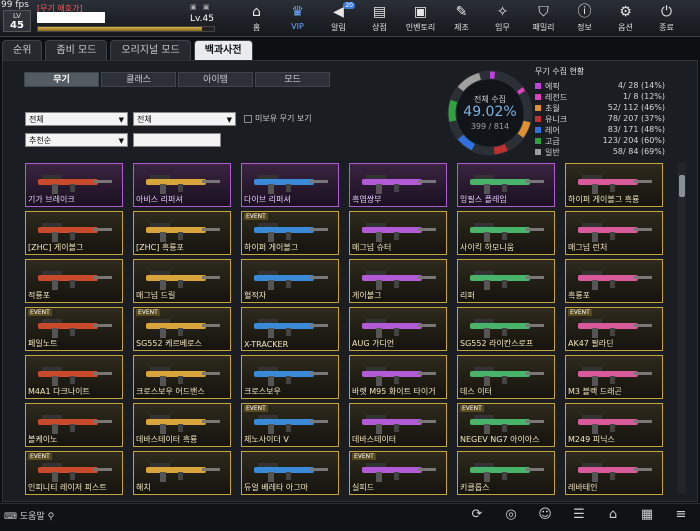  I want to click on nav-gear: ⚙ 옵션, so click(625, 19).